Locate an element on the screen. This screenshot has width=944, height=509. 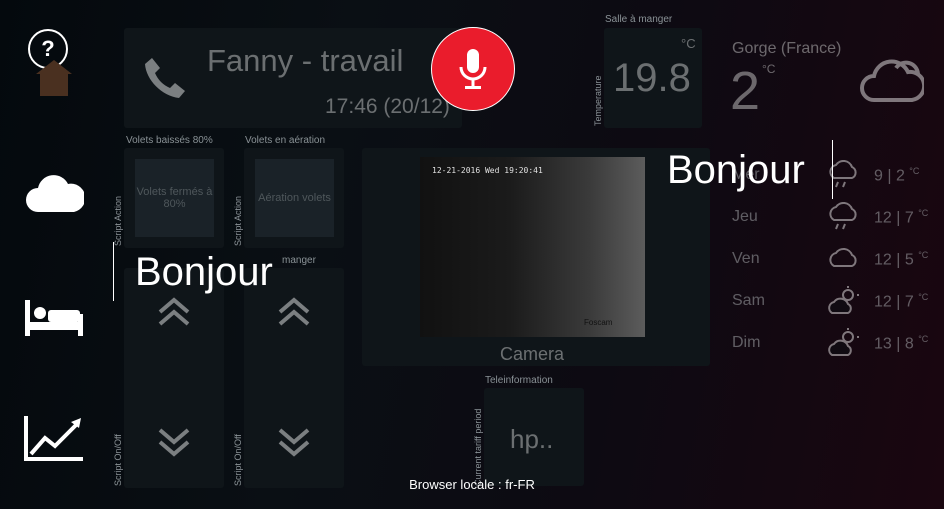
aeration-volets-button: Aération volets is located at coordinates (294, 198).